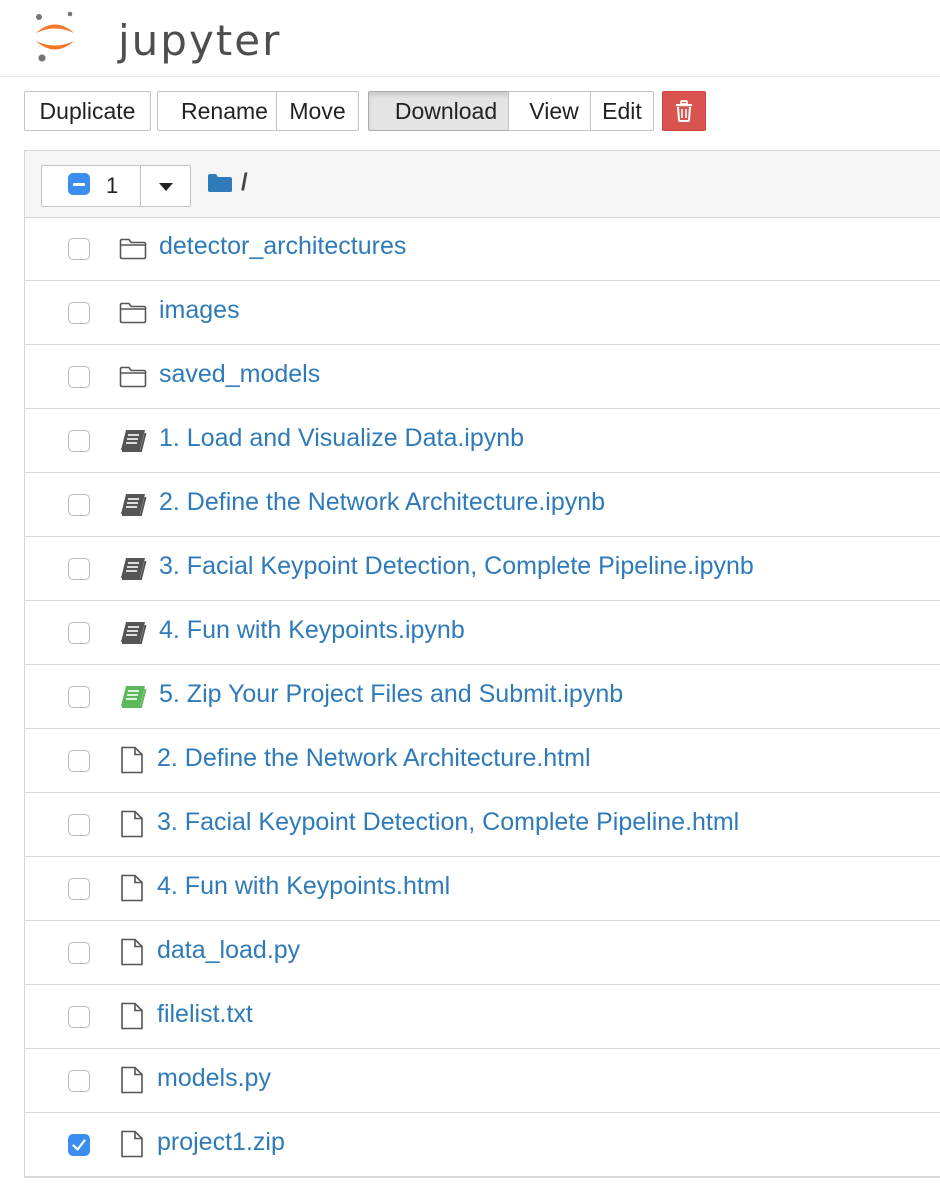 Image resolution: width=940 pixels, height=1188 pixels. I want to click on trash-icon, so click(684, 111).